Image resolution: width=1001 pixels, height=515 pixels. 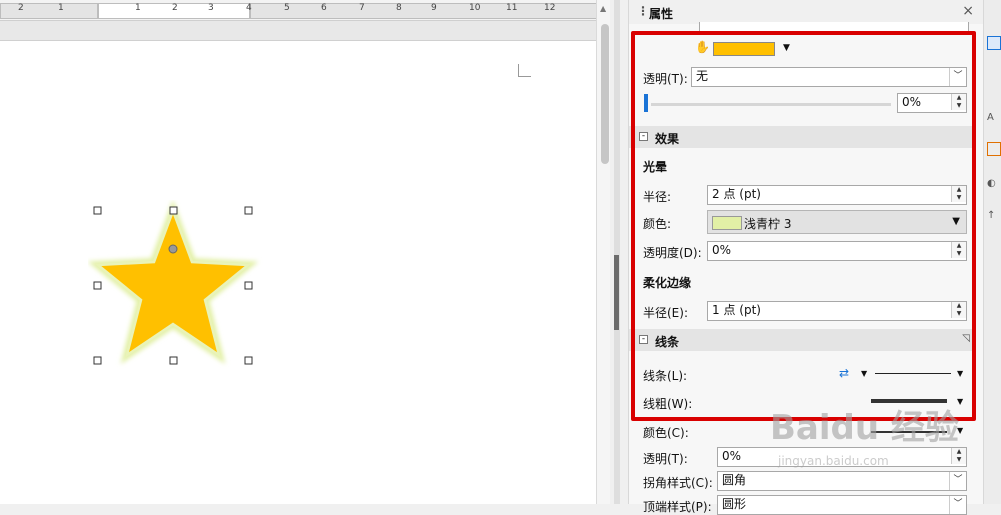 What do you see at coordinates (665, 376) in the screenshot?
I see `line-style-label: 线条(L):` at bounding box center [665, 376].